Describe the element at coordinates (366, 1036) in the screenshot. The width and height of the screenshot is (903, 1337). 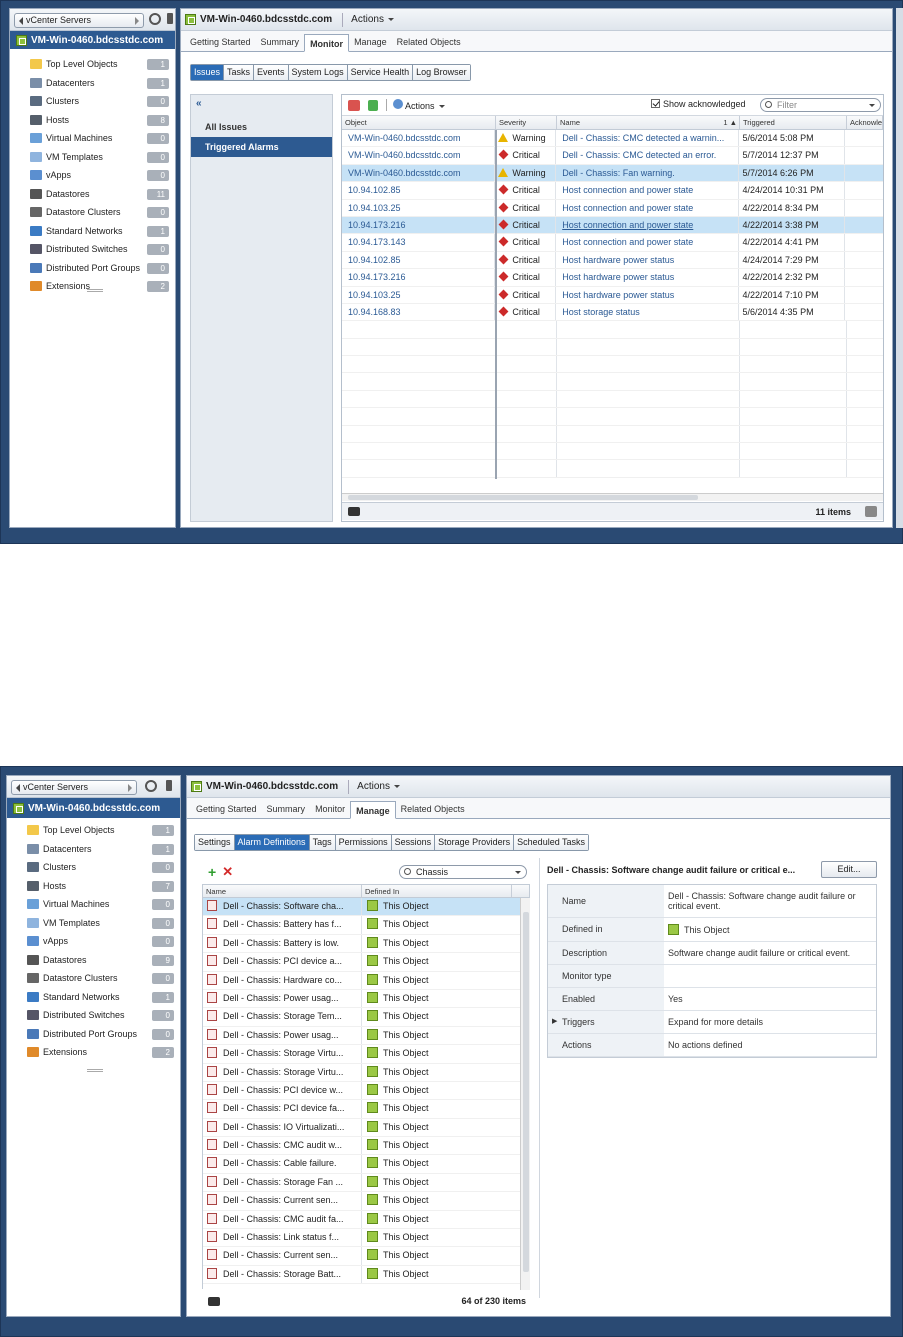
I see `table-row: Dell - Chassis: Power usag... This Object` at that location.